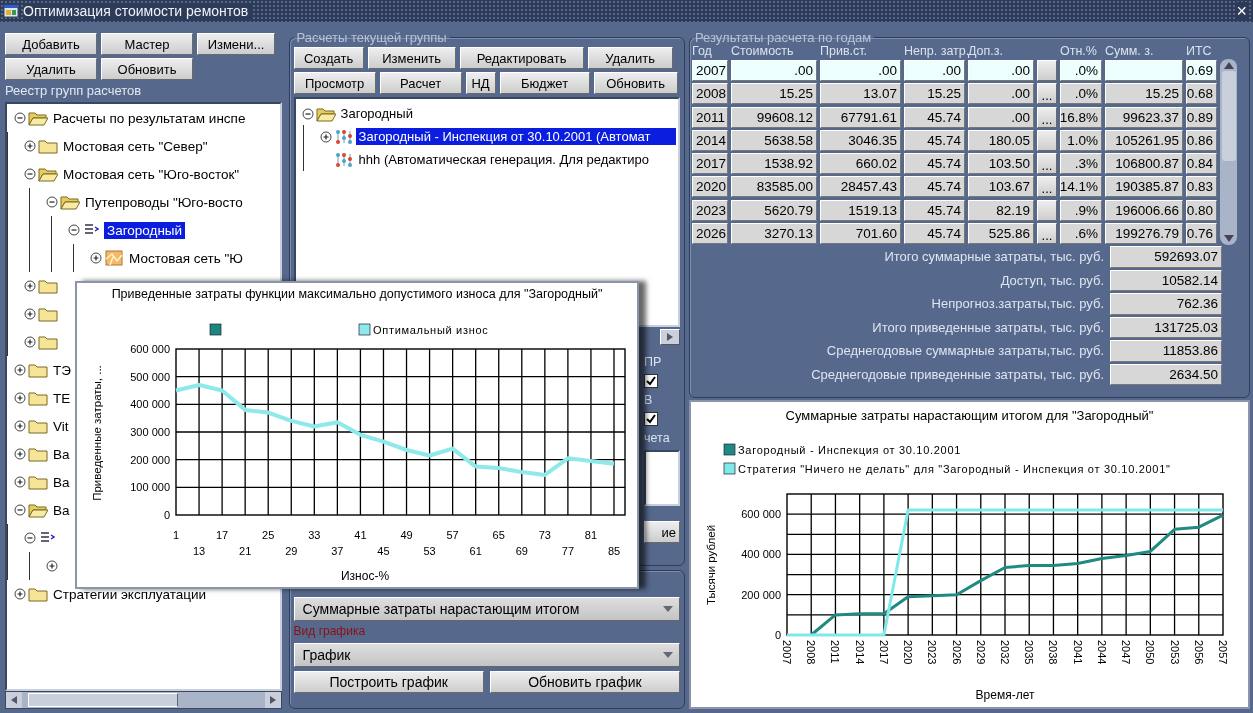 The width and height of the screenshot is (1253, 713). I want to click on action-button: Бюджет, so click(544, 83).